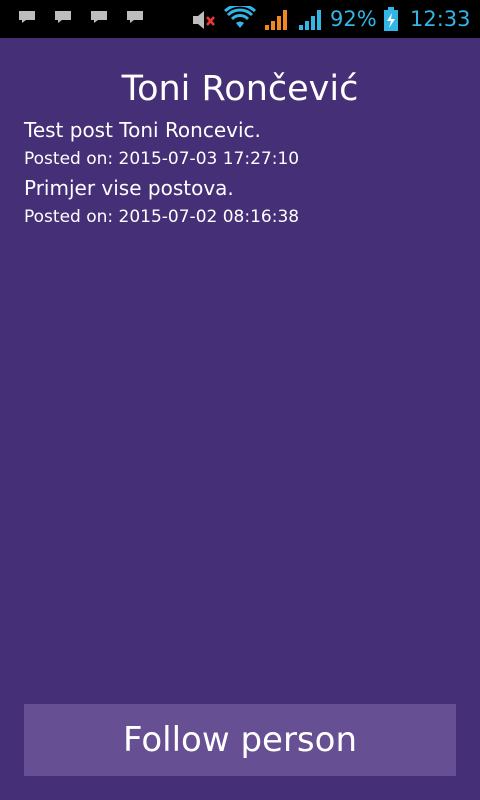 The height and width of the screenshot is (800, 480). I want to click on battery-percentage: 92%, so click(353, 19).